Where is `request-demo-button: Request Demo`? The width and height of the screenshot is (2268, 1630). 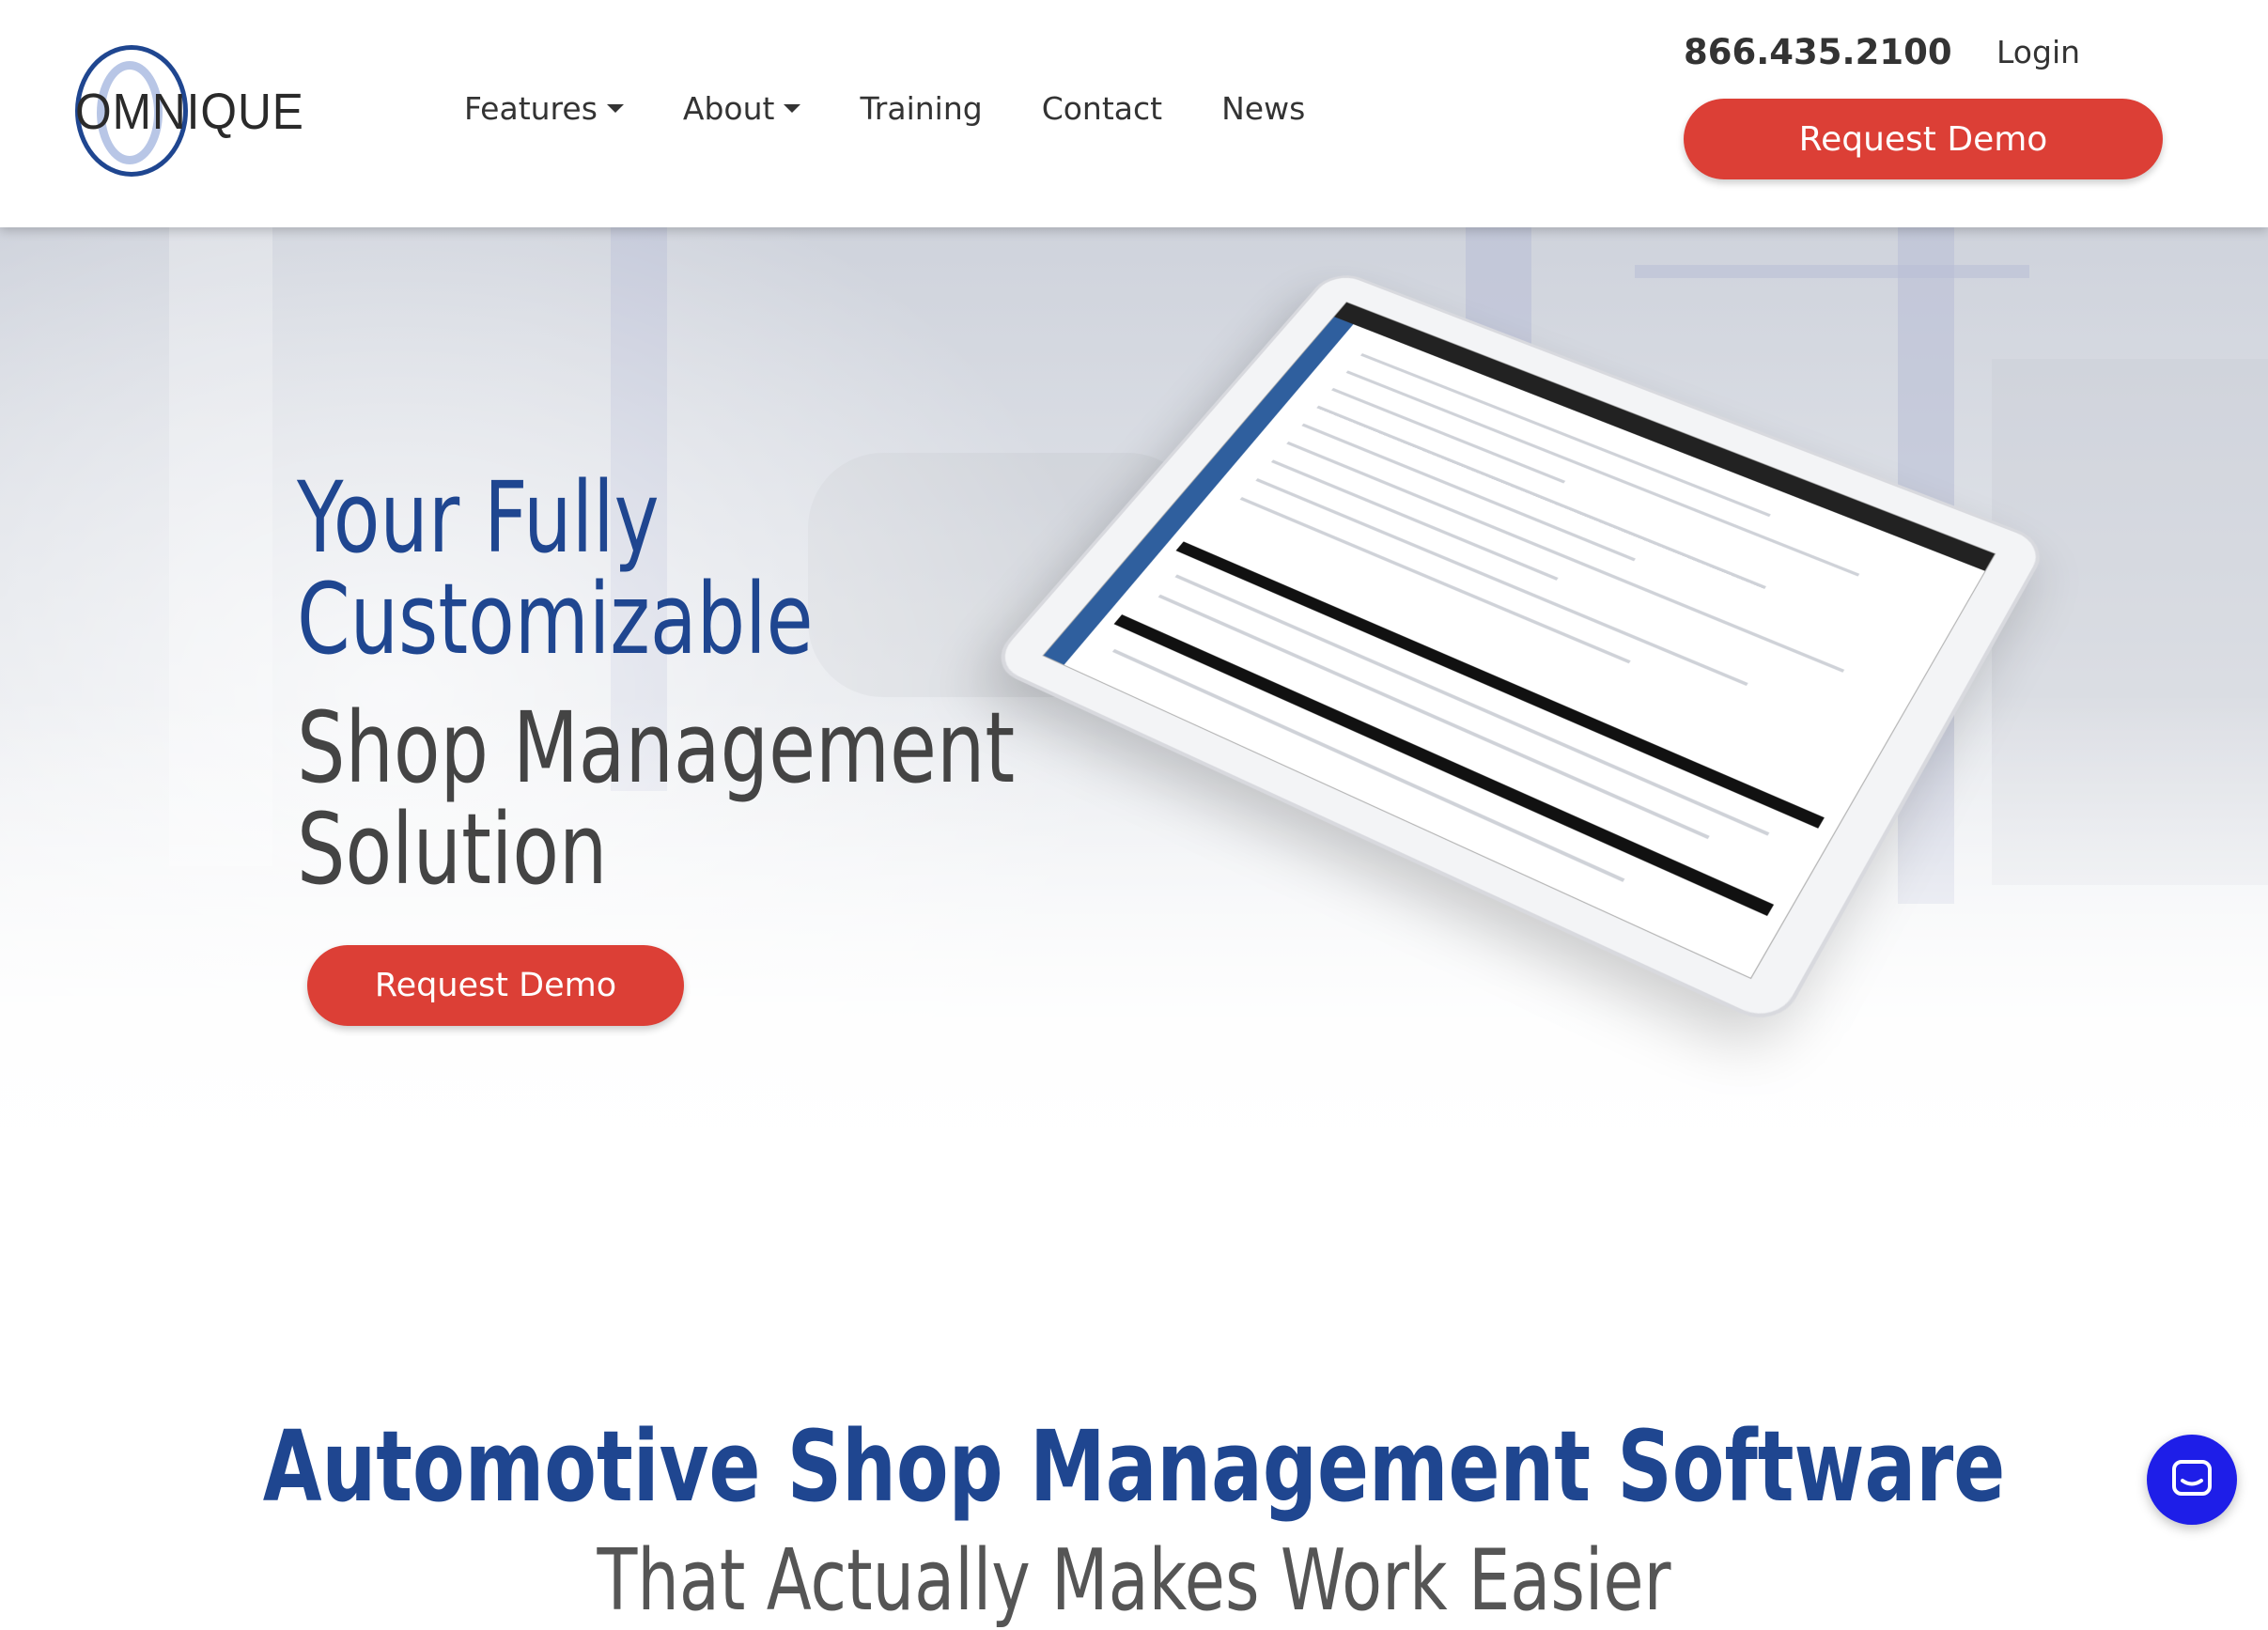
request-demo-button: Request Demo is located at coordinates (1923, 139).